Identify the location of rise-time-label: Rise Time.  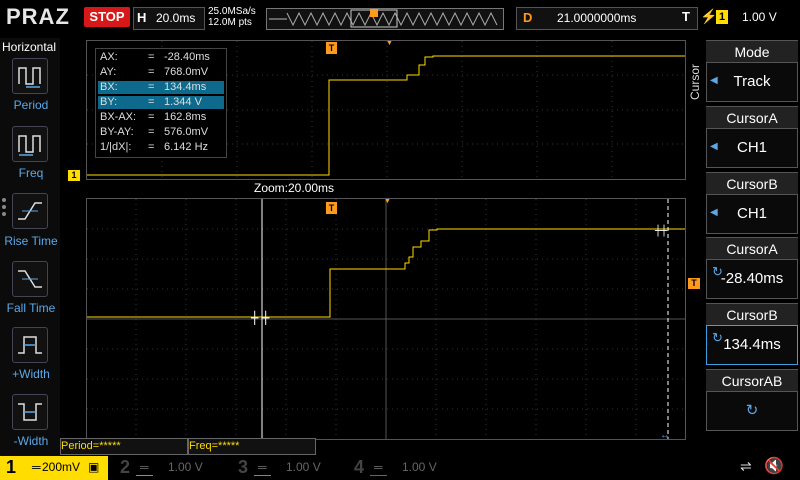
(31, 241).